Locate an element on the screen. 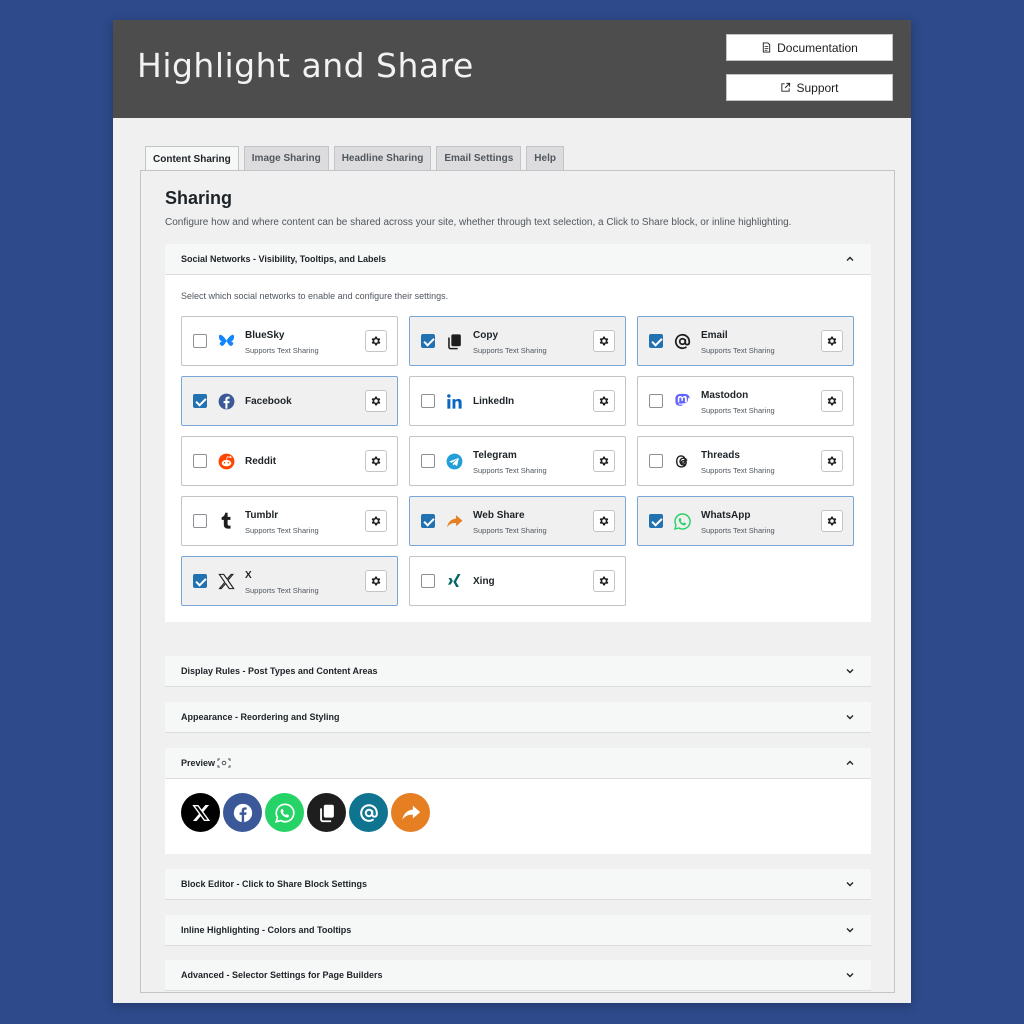 This screenshot has width=1024, height=1024. tab-email-settings: Email Settings is located at coordinates (479, 158).